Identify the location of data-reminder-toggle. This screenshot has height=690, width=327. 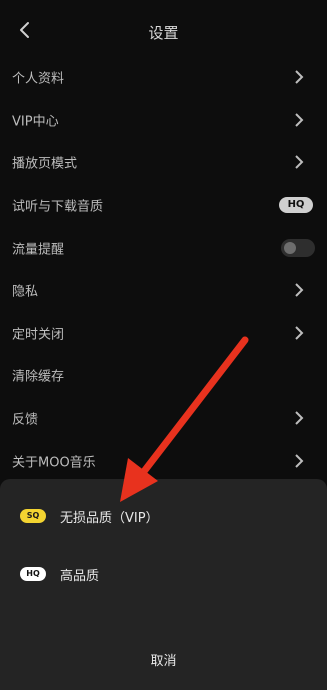
(298, 247).